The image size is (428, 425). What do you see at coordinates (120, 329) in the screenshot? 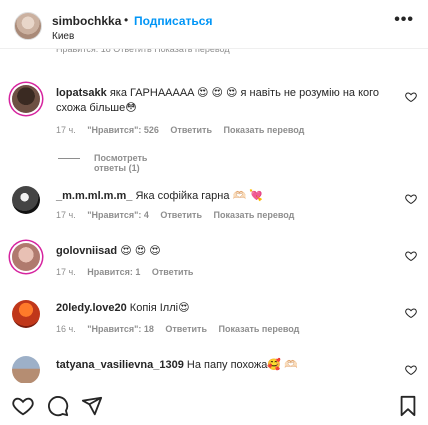
I see `comment-likes: "Нравится": 18` at bounding box center [120, 329].